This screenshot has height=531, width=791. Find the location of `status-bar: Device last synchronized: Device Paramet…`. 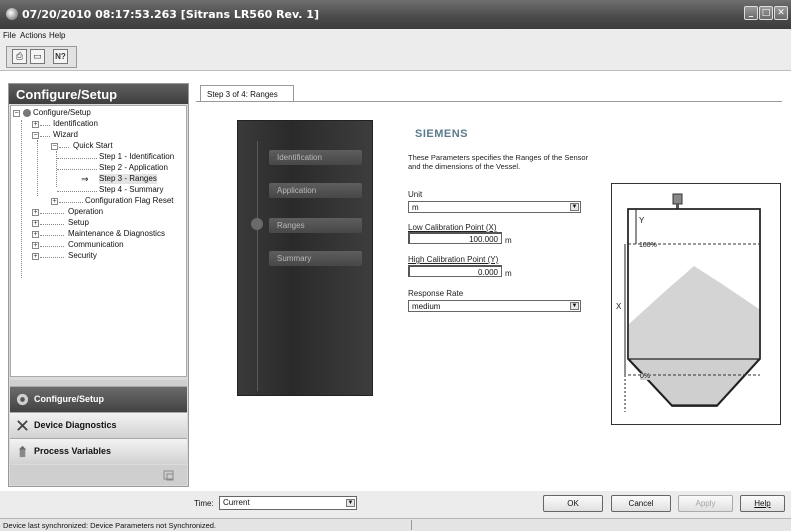

status-bar: Device last synchronized: Device Paramet… is located at coordinates (395, 524).